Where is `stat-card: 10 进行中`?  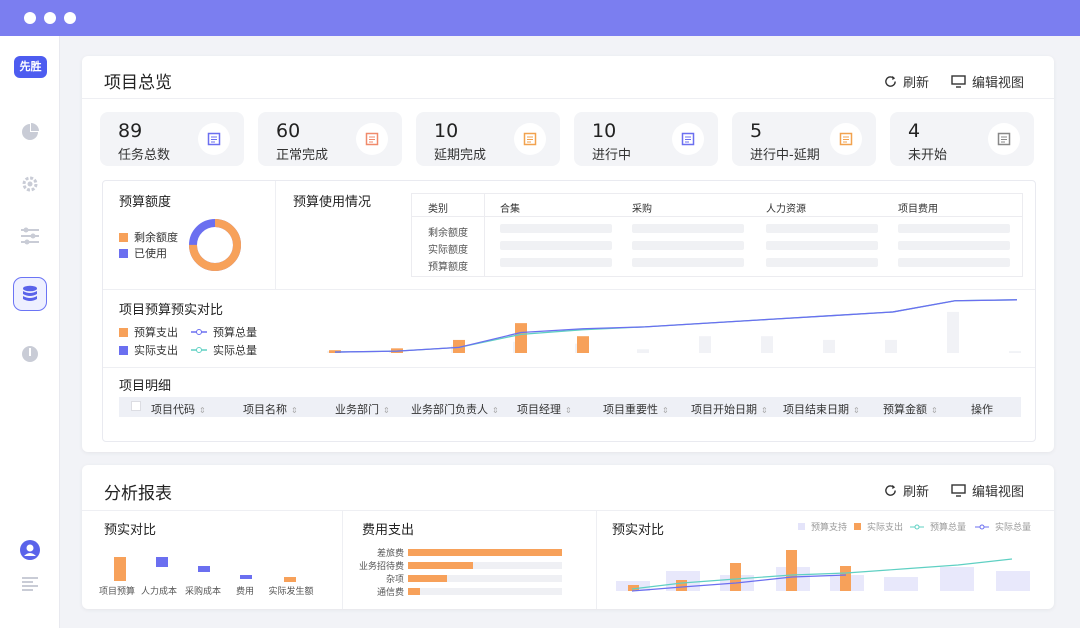 stat-card: 10 进行中 is located at coordinates (646, 139).